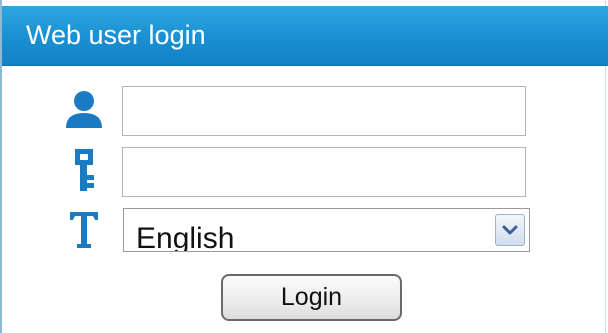  What do you see at coordinates (324, 111) in the screenshot?
I see `username-field` at bounding box center [324, 111].